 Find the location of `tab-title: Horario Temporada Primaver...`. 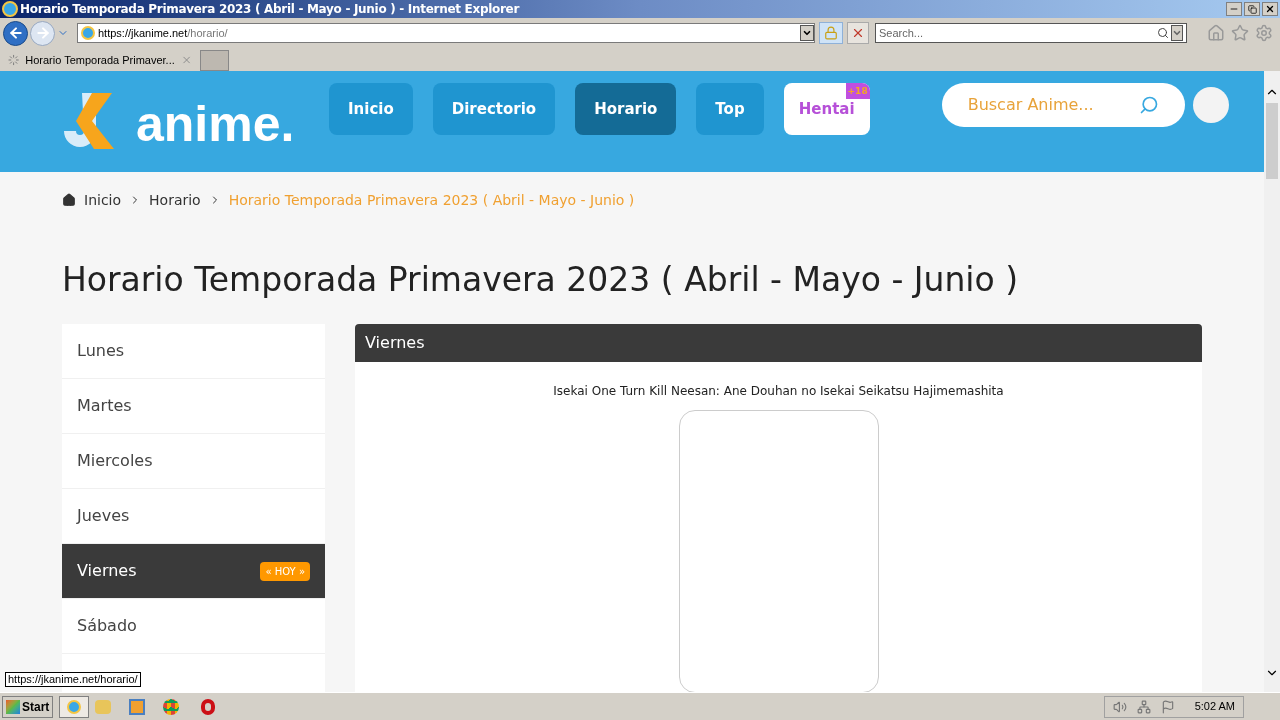

tab-title: Horario Temporada Primaver... is located at coordinates (100, 60).